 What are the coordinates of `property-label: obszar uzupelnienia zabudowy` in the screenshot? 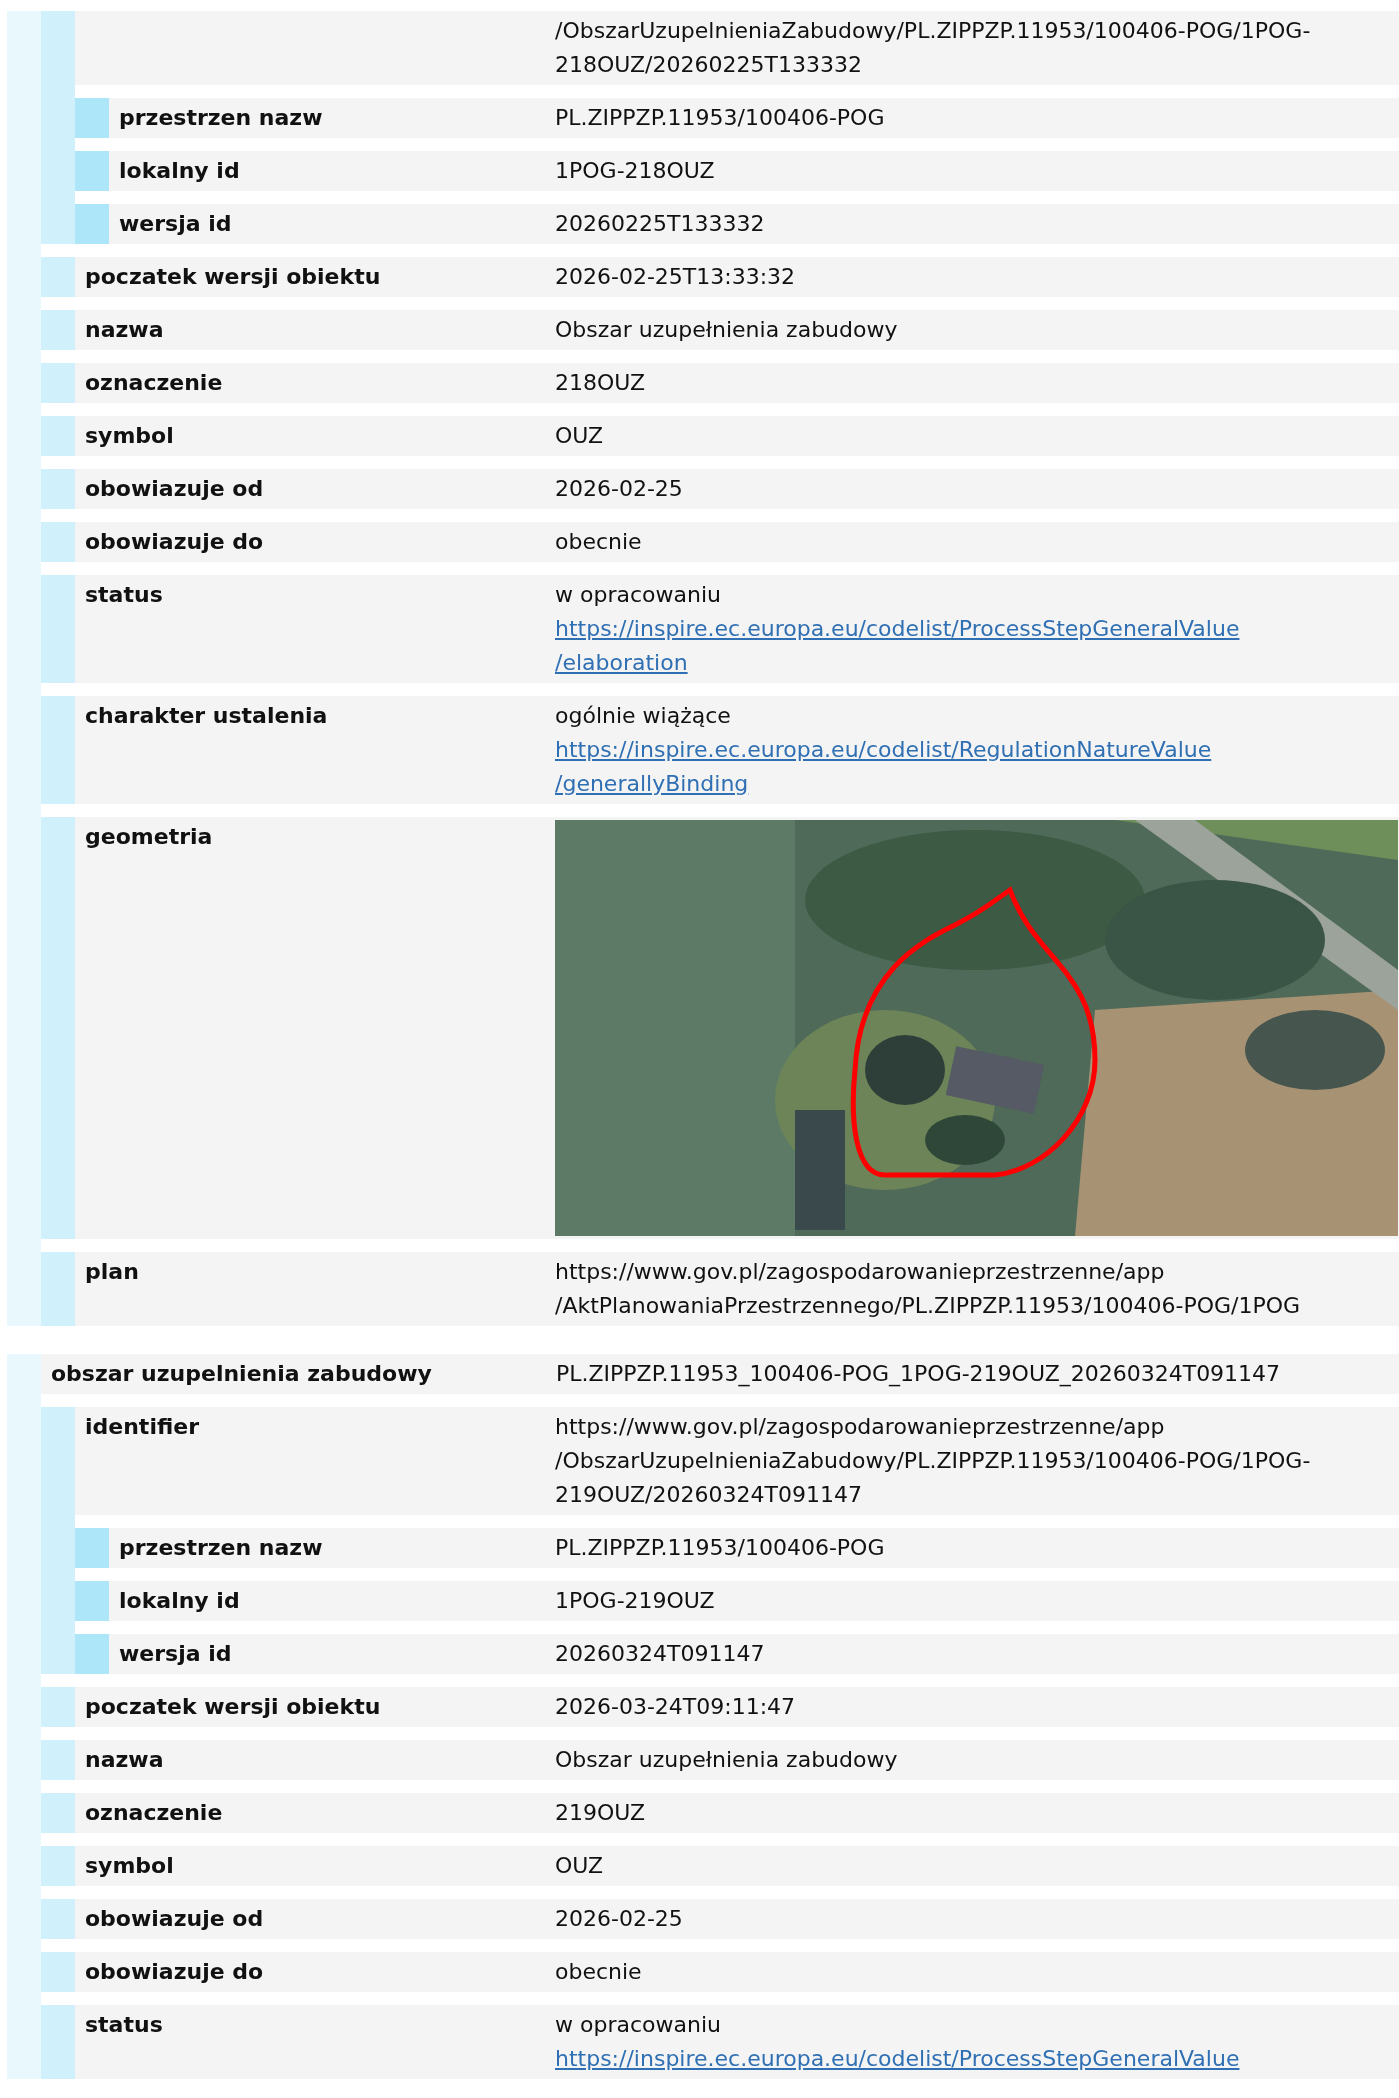 It's located at (241, 1373).